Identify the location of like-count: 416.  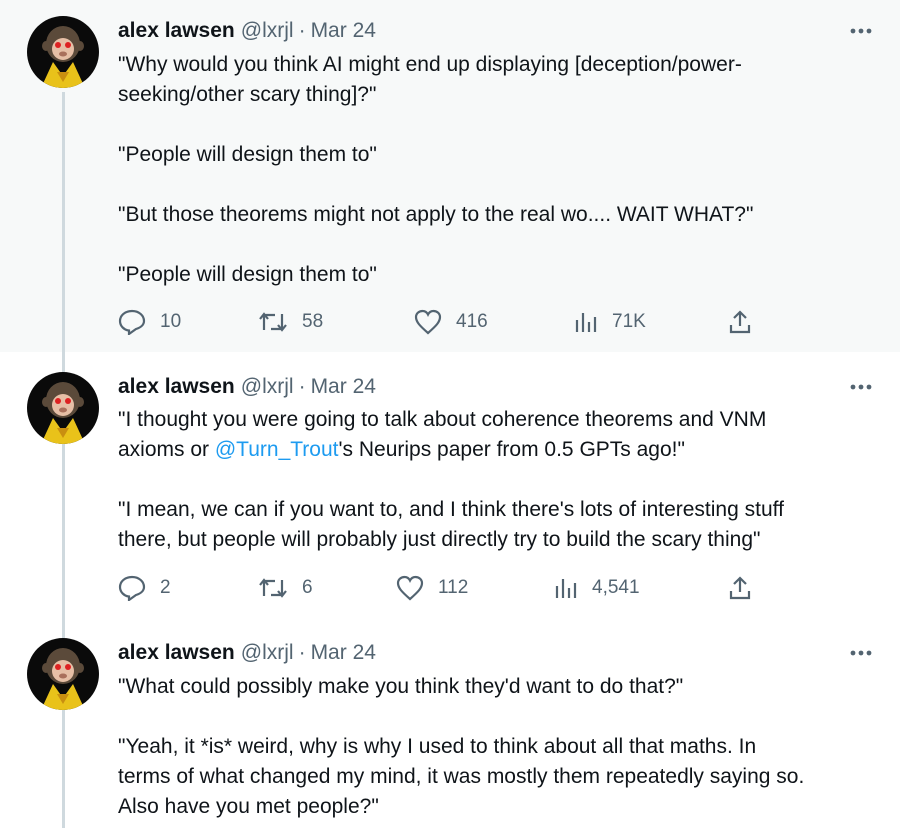
(472, 321).